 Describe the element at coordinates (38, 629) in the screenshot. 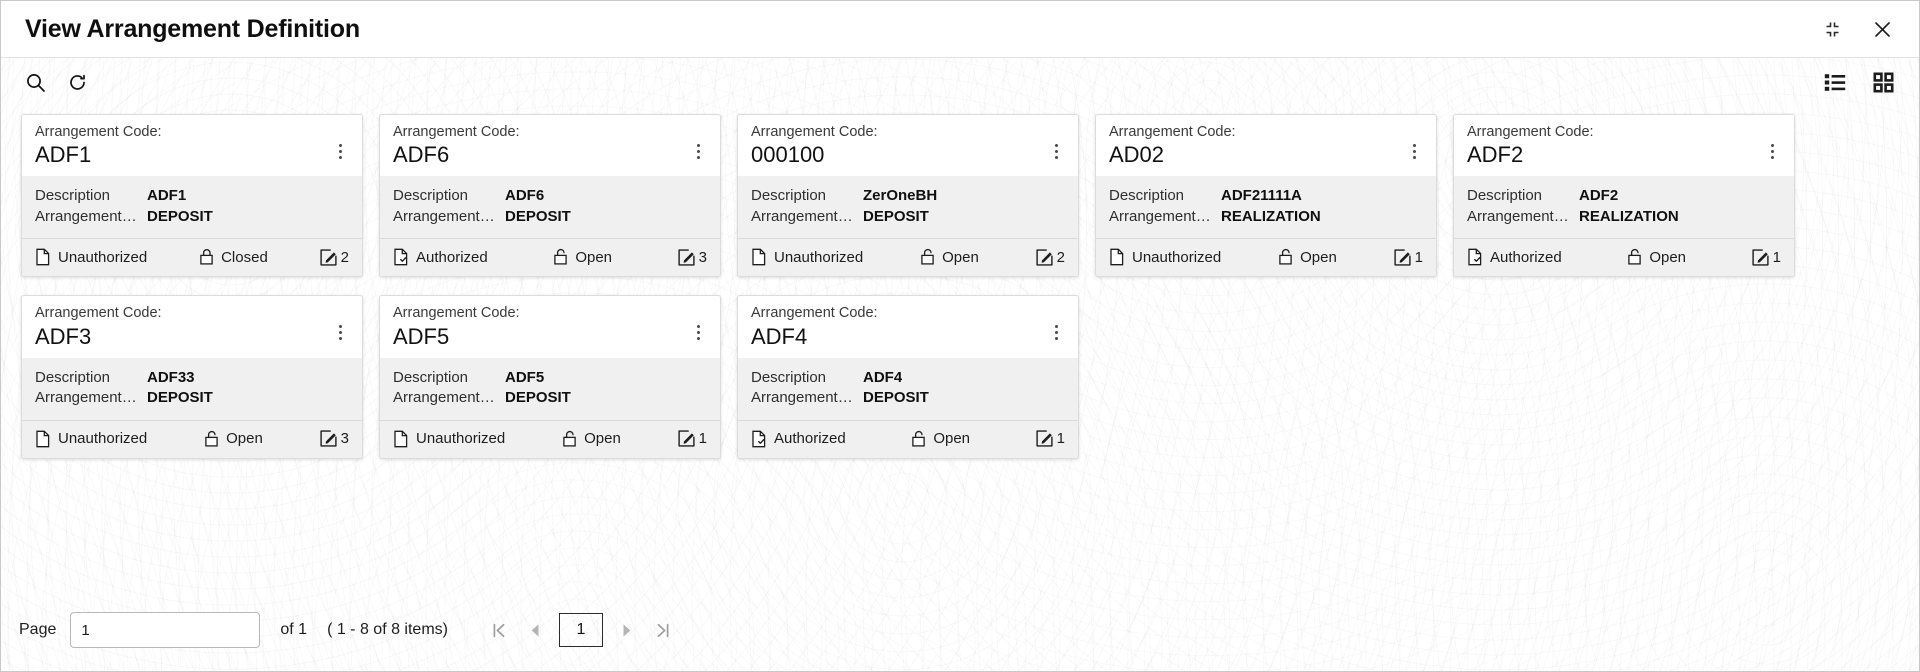

I see `page-label: Page` at that location.